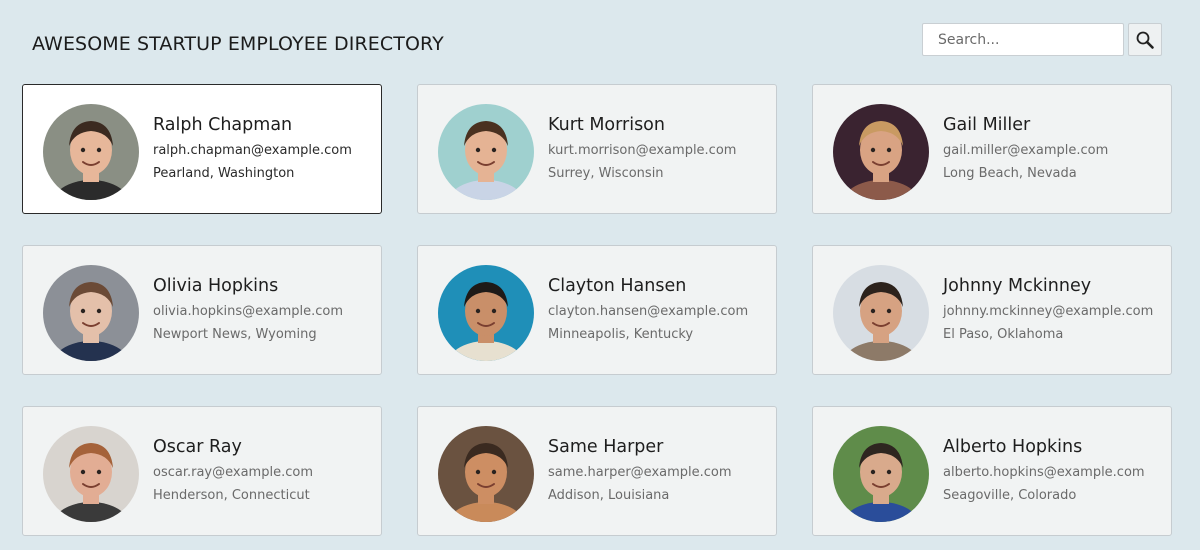  I want to click on employee-location: Pearland, Washington, so click(224, 173).